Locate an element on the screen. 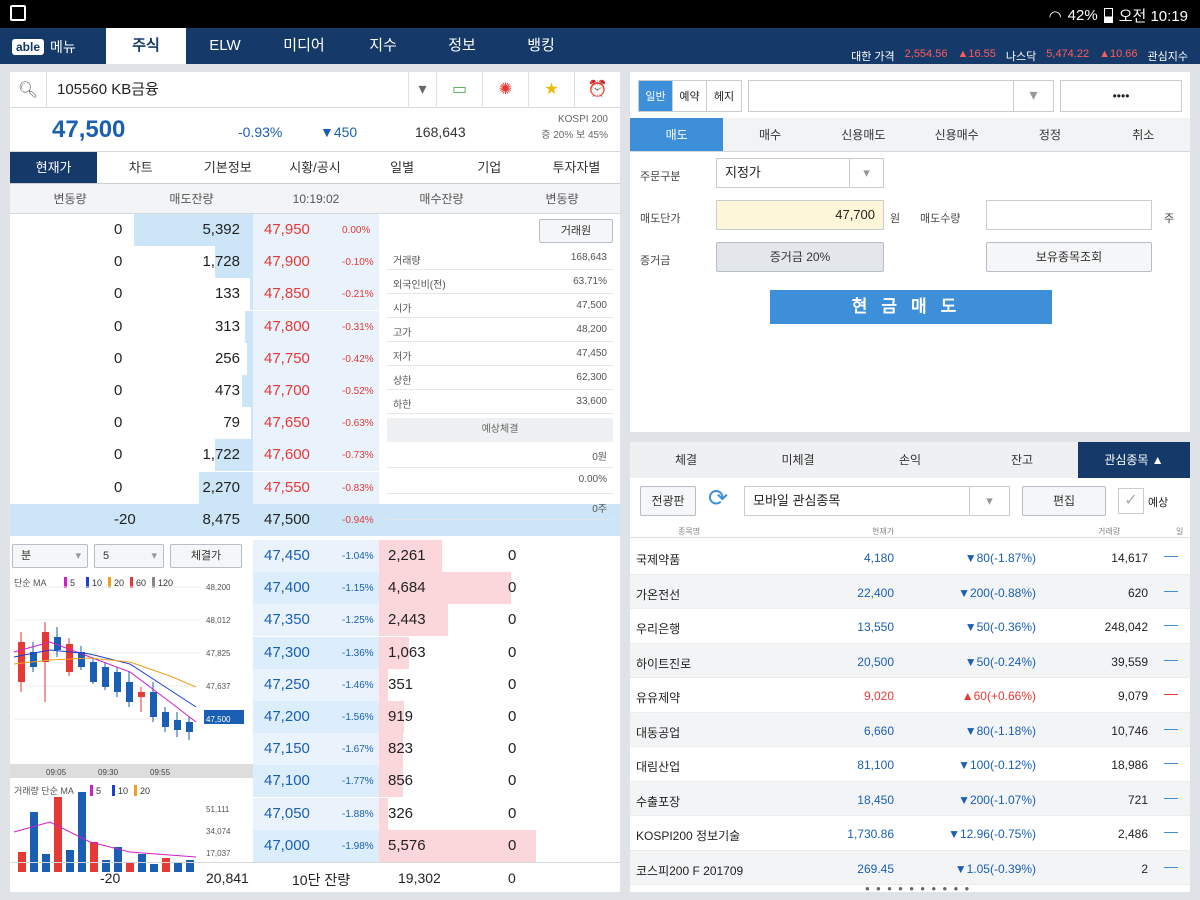 The width and height of the screenshot is (1200, 900). tab-executed: 체결 is located at coordinates (686, 460).